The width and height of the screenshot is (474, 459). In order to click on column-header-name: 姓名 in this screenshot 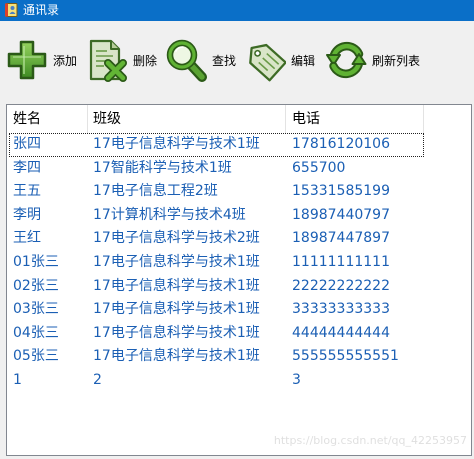, I will do `click(47, 119)`.